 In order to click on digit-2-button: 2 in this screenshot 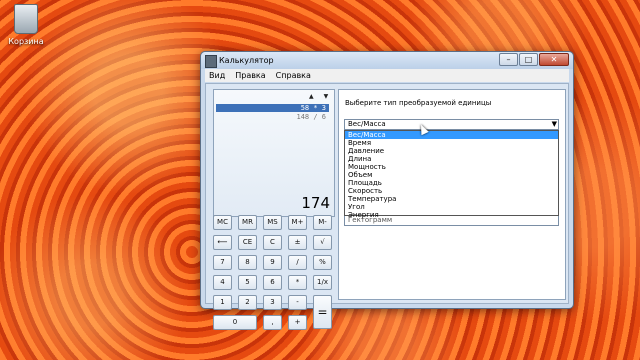, I will do `click(247, 302)`.